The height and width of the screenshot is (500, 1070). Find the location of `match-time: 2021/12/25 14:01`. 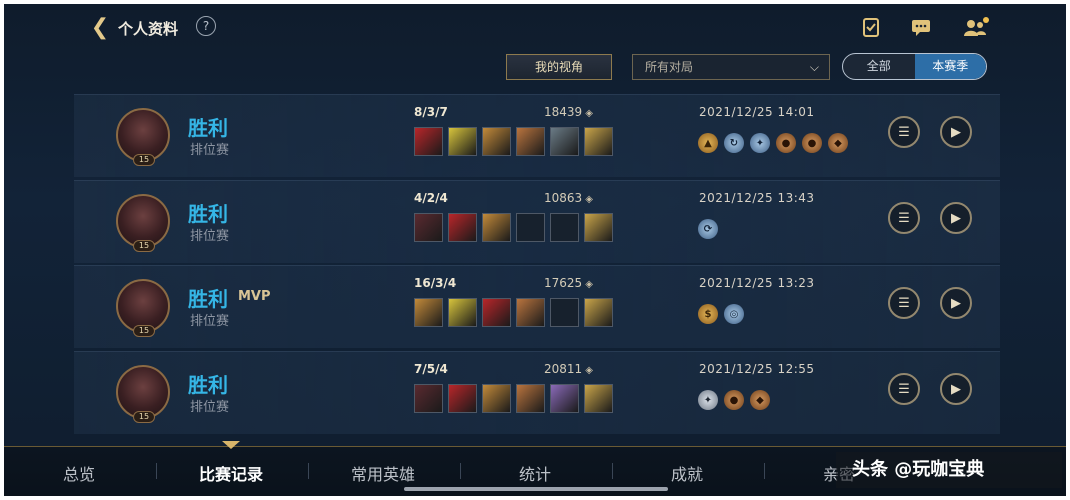

match-time: 2021/12/25 14:01 is located at coordinates (757, 112).